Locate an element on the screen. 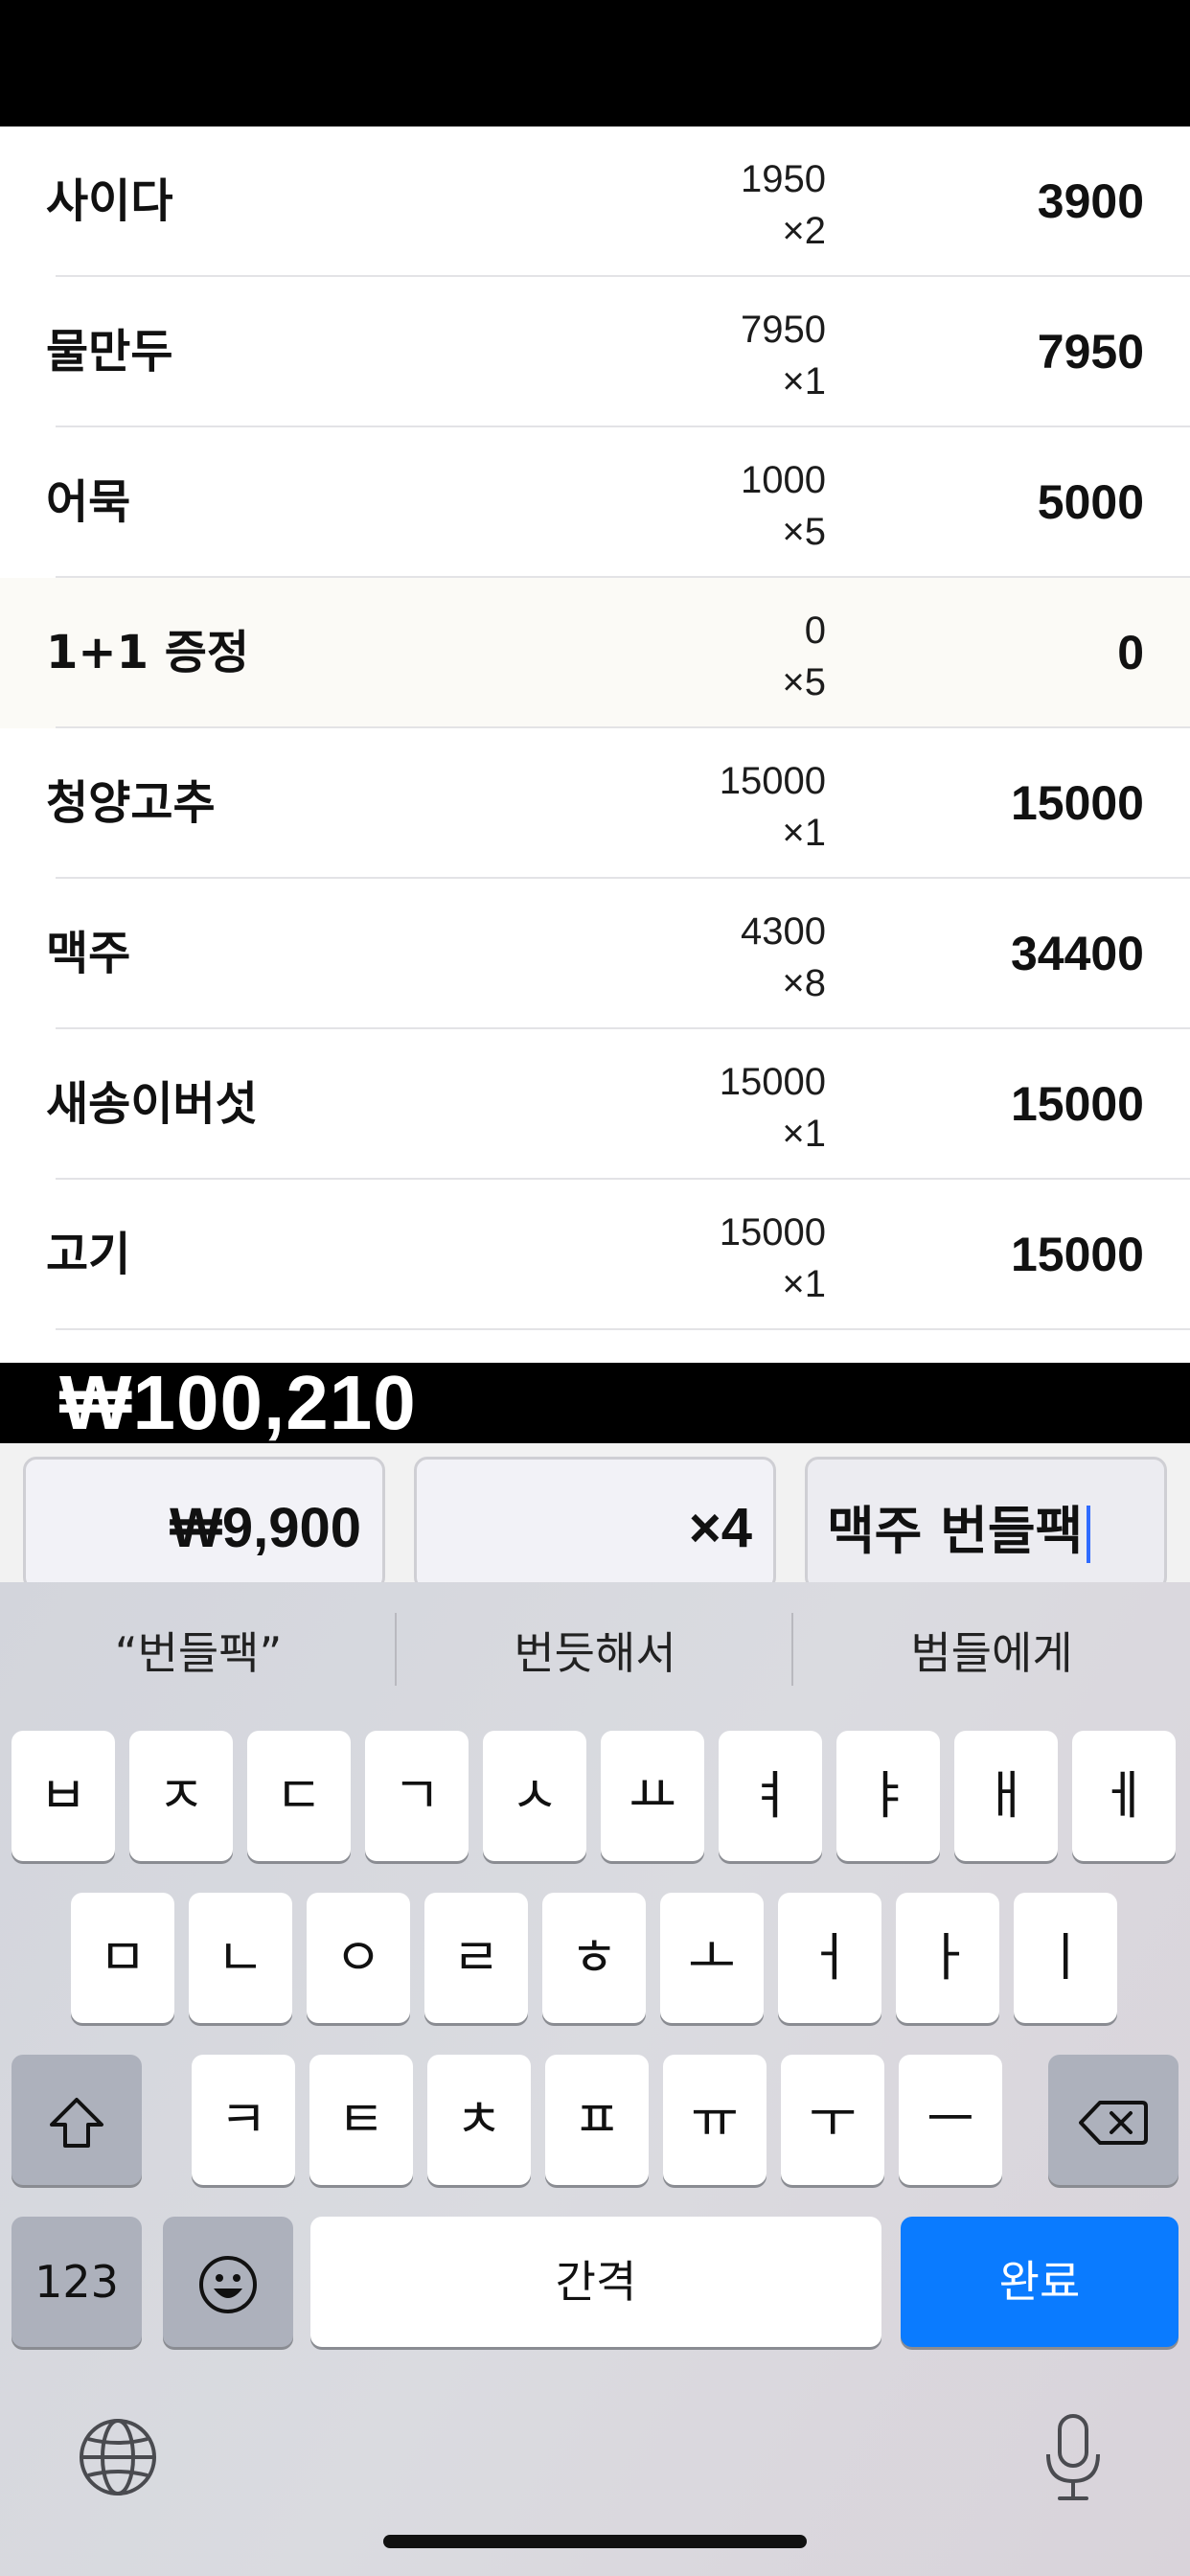  item-name: 어묵 is located at coordinates (89, 502).